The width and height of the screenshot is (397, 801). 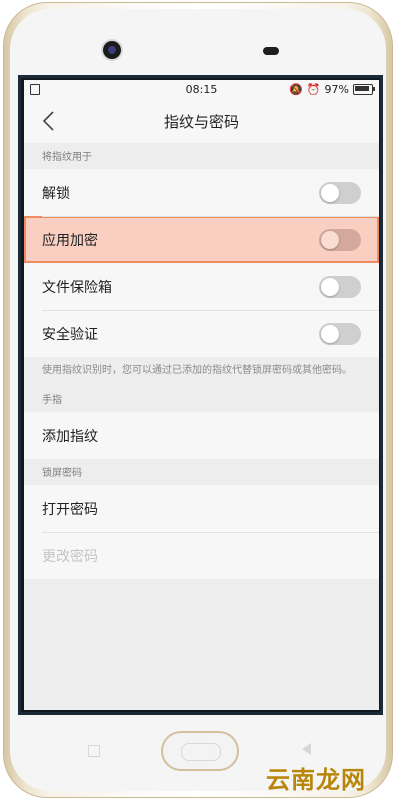 What do you see at coordinates (70, 556) in the screenshot?
I see `change-password-label: 更改密码` at bounding box center [70, 556].